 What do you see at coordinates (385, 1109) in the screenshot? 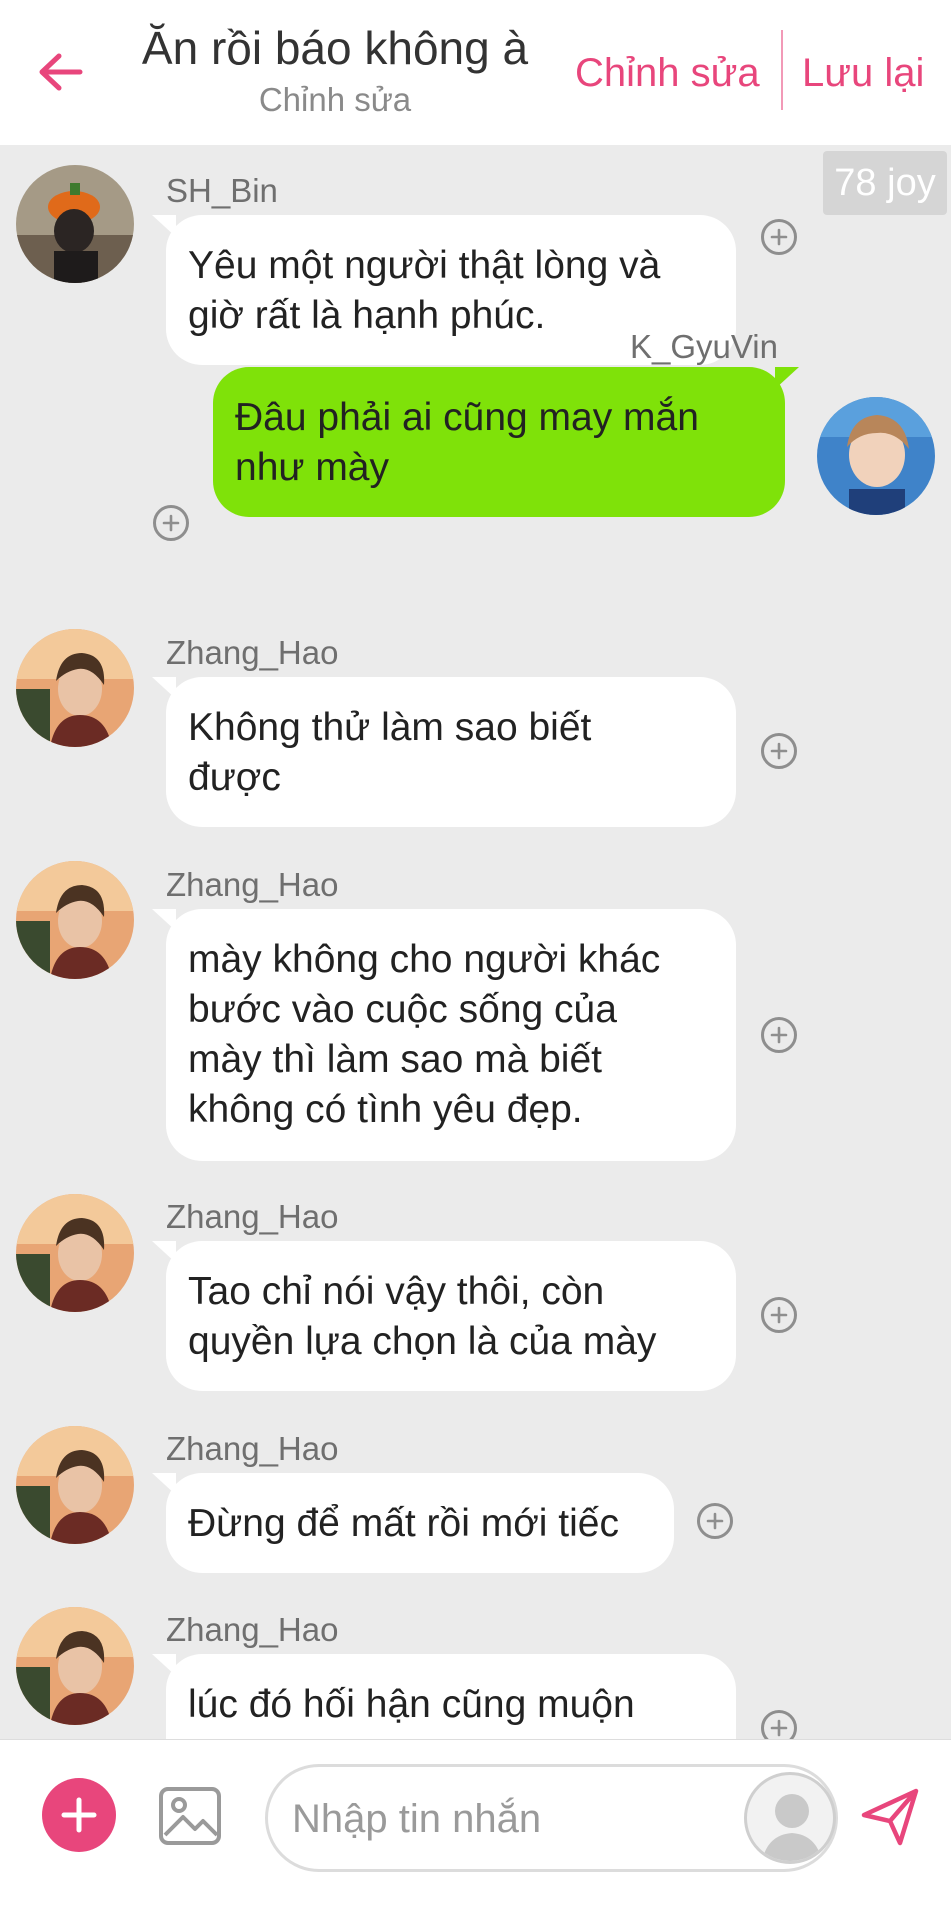
I see `message-line: không có tình yêu đẹp.` at bounding box center [385, 1109].